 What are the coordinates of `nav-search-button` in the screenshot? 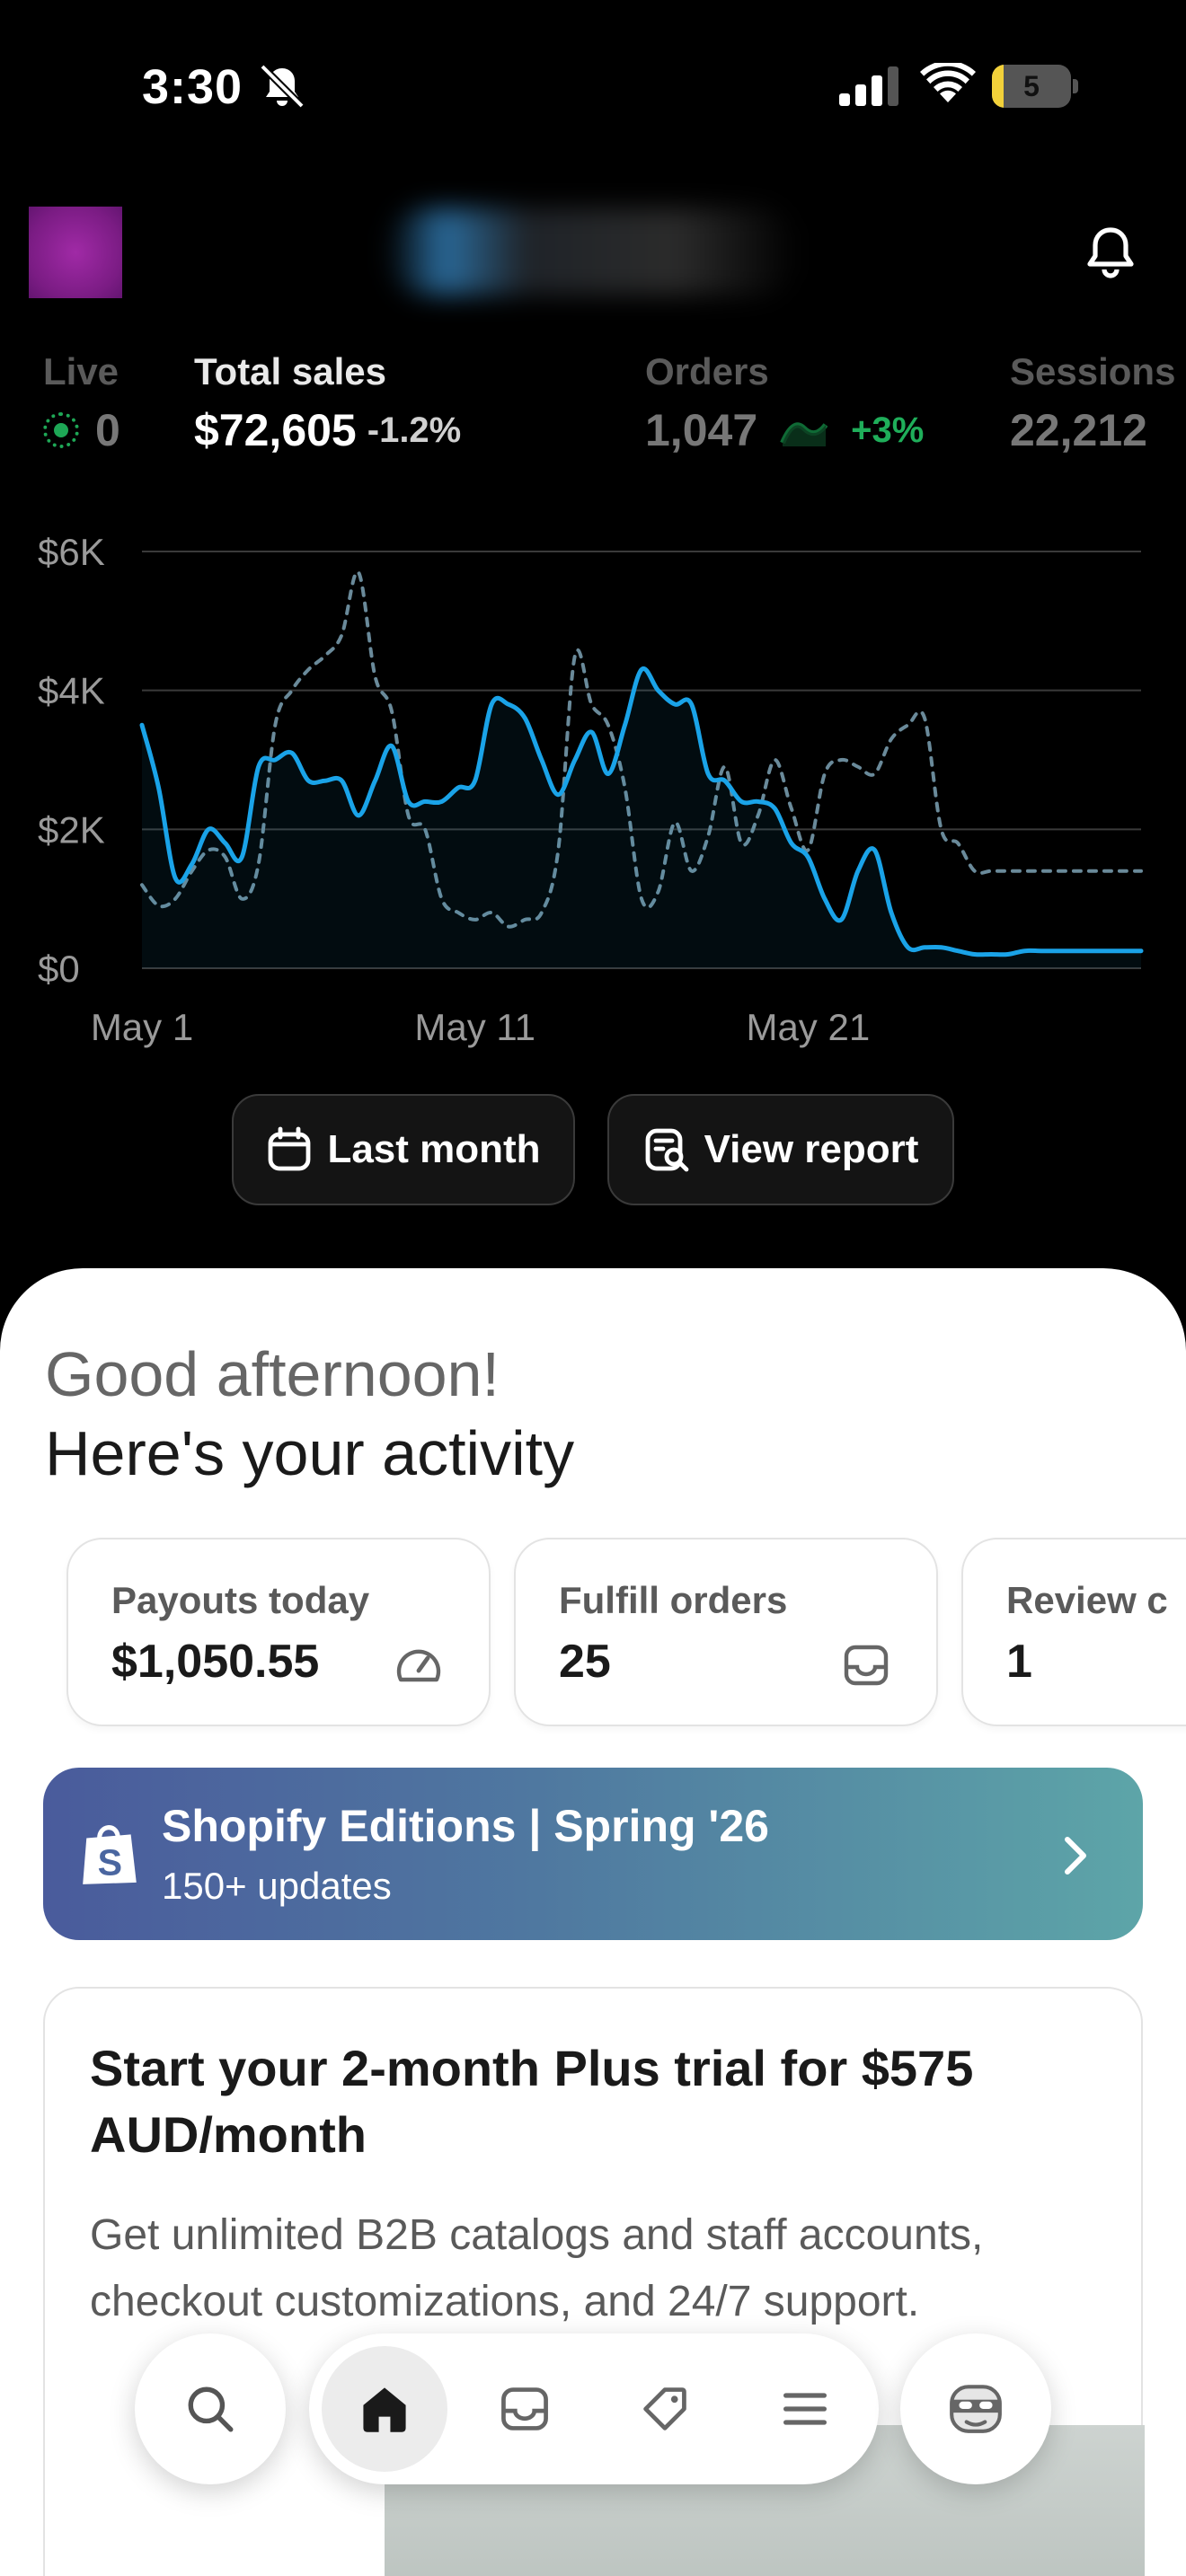 It's located at (210, 2408).